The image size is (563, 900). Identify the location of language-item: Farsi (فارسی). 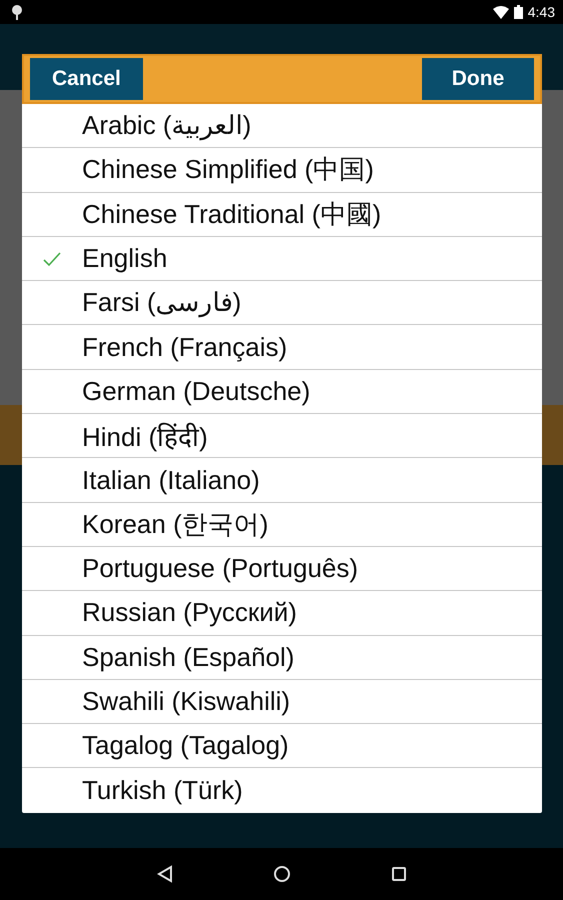
(282, 303).